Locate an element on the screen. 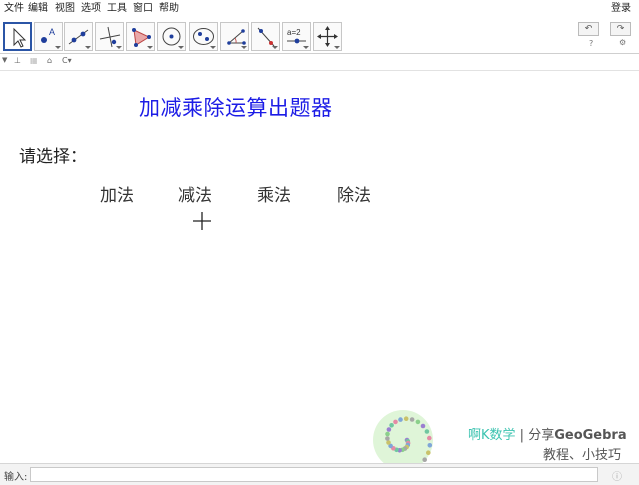 The width and height of the screenshot is (639, 485). toolbar-divider is located at coordinates (319, 53).